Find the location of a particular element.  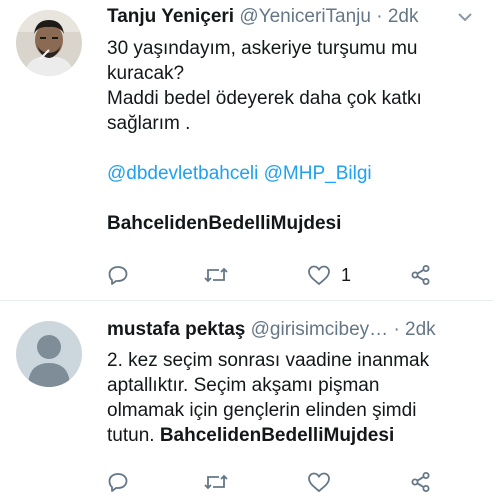

hashtag-line: BahcelidenBedelliMujdesi is located at coordinates (292, 223).